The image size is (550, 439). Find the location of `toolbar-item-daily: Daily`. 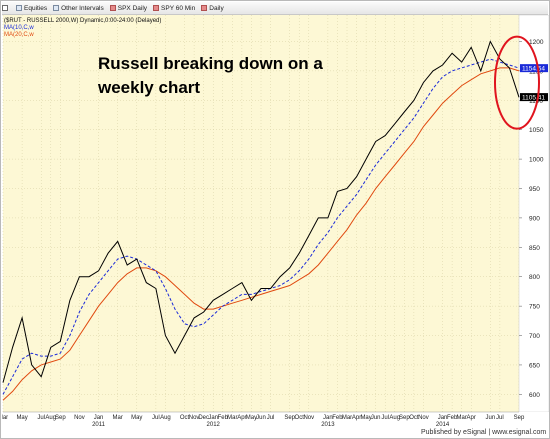

toolbar-item-daily: Daily is located at coordinates (212, 8).